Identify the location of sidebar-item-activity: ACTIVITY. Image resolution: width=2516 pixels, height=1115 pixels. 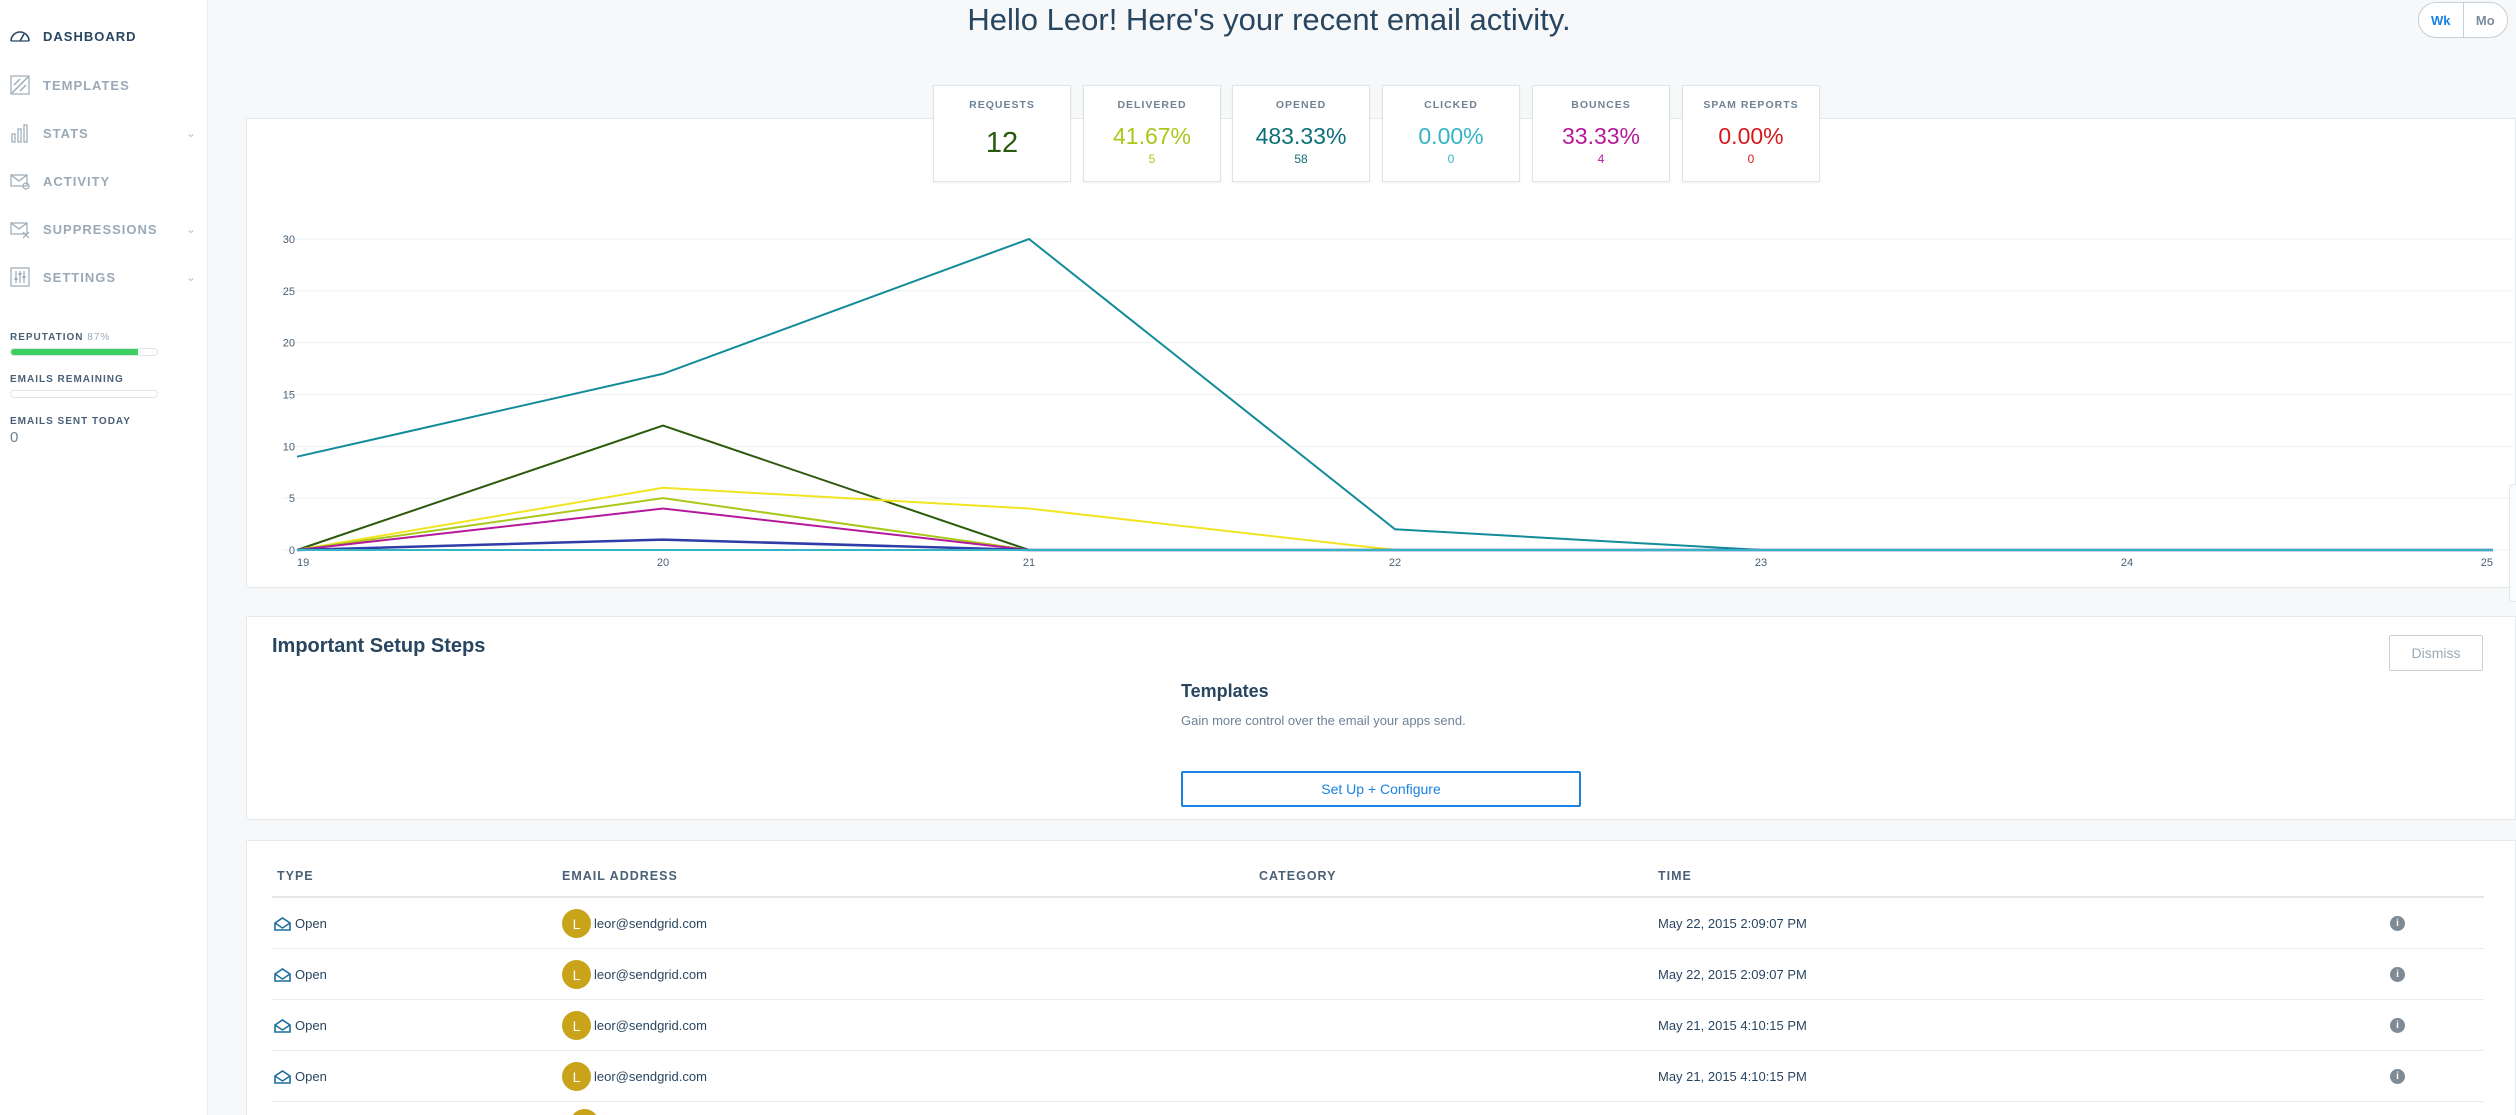
(104, 181).